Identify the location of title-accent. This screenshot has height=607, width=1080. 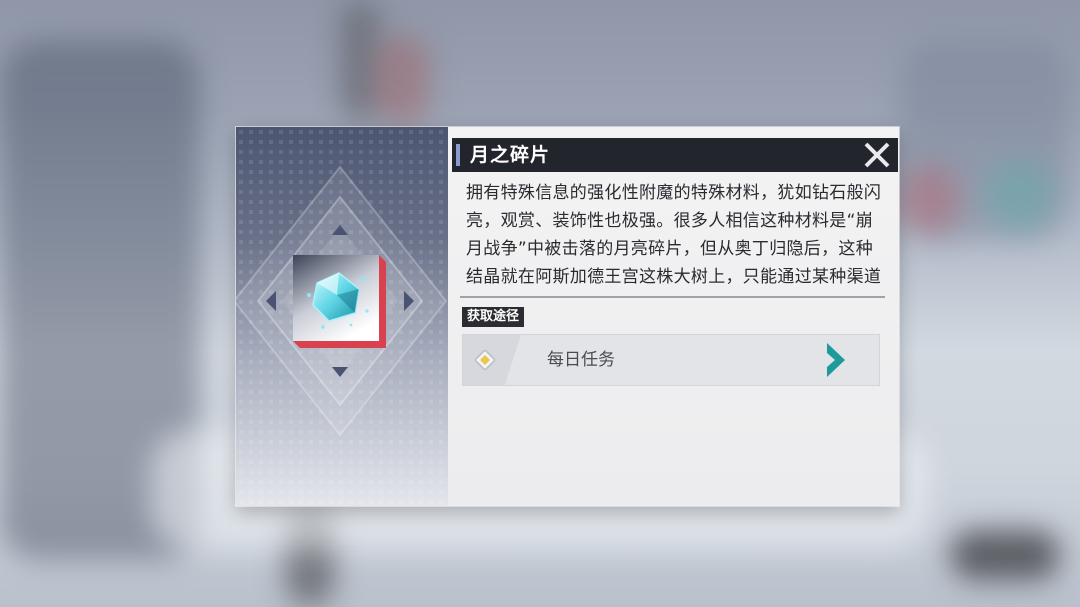
(458, 155).